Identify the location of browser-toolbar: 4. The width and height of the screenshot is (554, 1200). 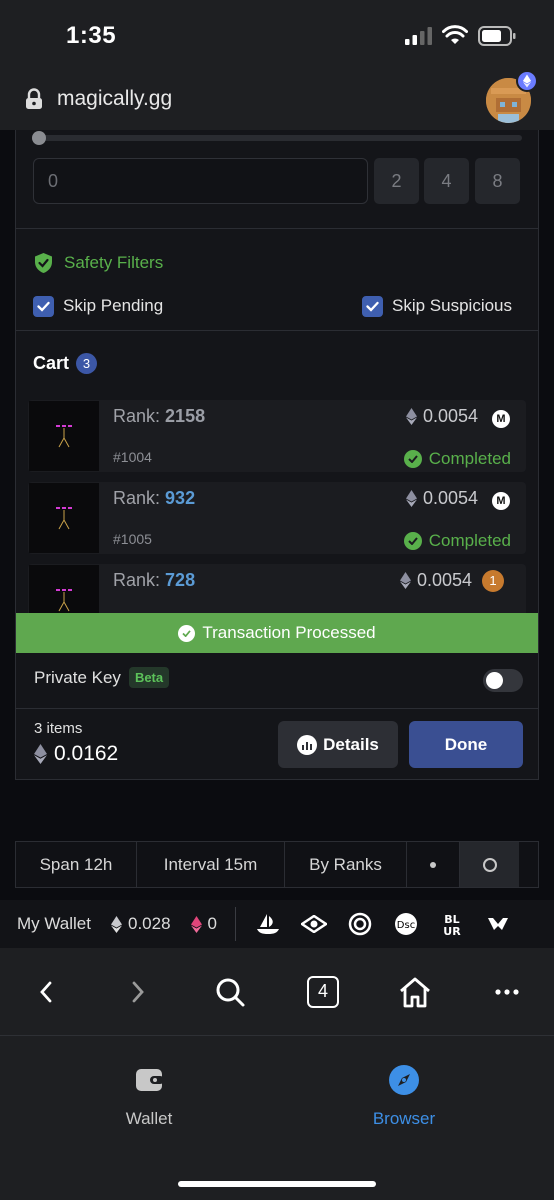
(277, 992).